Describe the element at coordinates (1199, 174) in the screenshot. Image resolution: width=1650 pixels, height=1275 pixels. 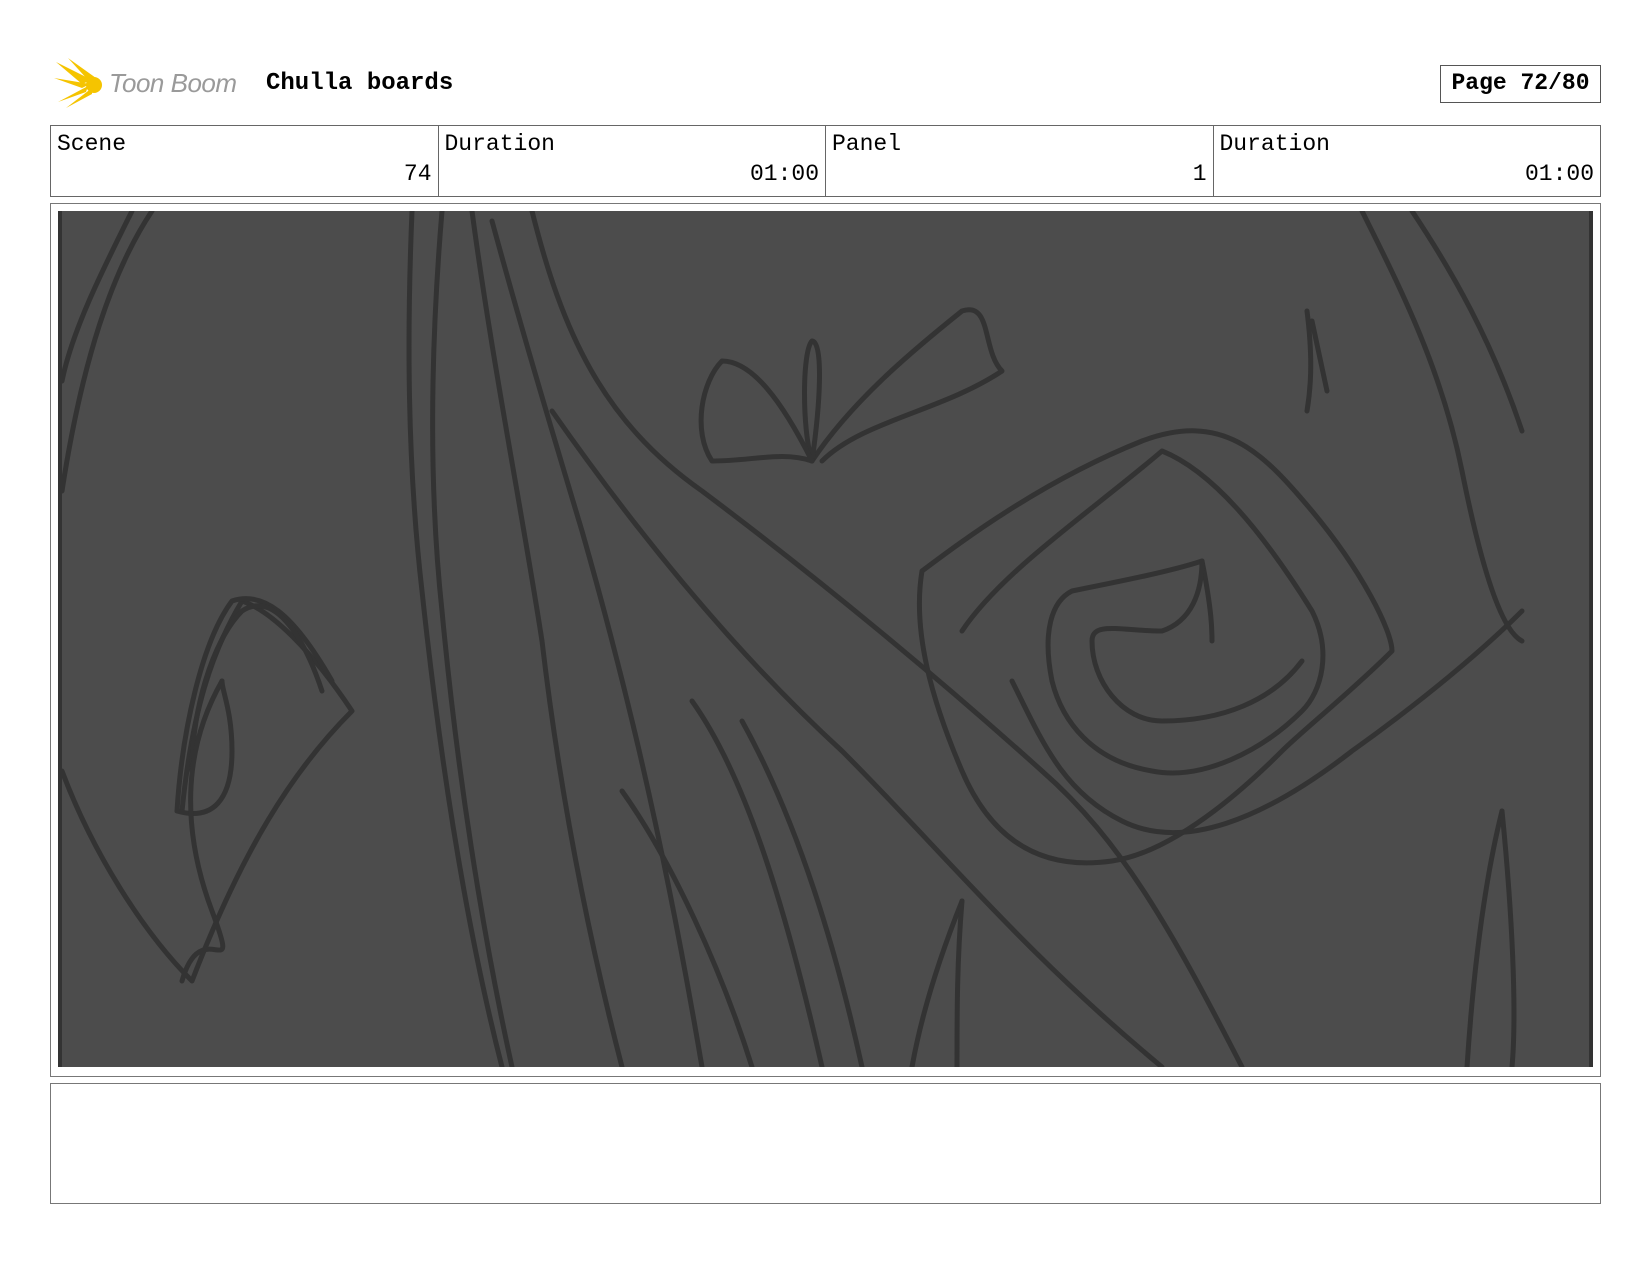
I see `panel-value: 1` at that location.